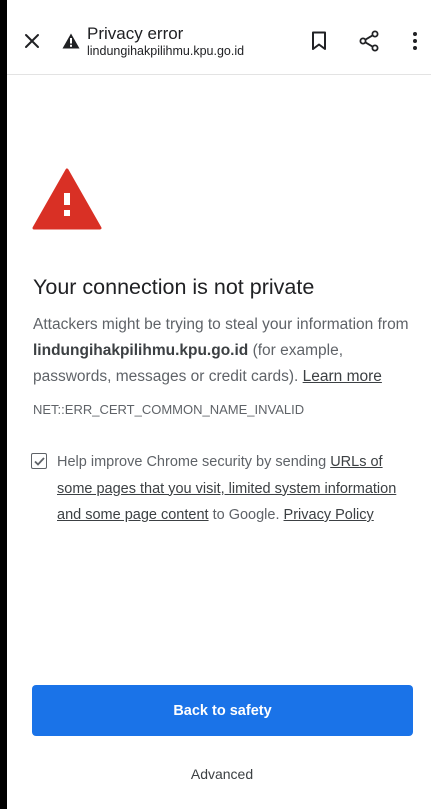  Describe the element at coordinates (166, 51) in the screenshot. I see `page-url: lindungihakpilihmu.kpu.go.id` at that location.